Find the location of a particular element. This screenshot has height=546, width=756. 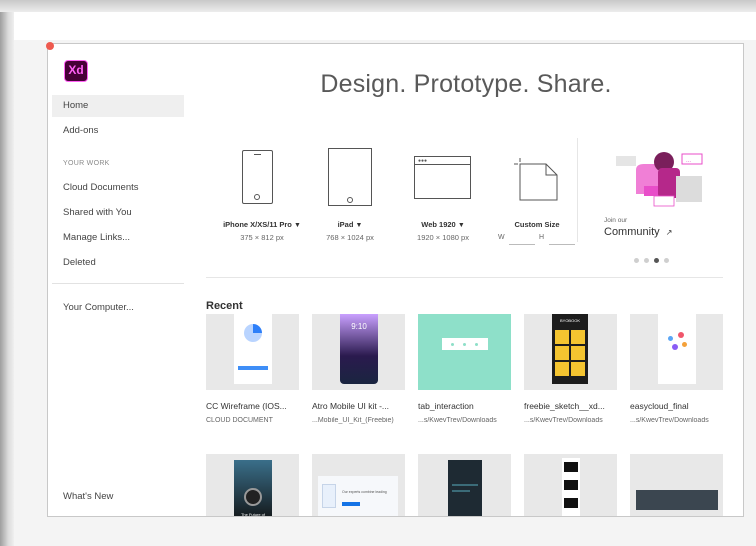

page-headline: Design. Prototype. Share. is located at coordinates (466, 84).